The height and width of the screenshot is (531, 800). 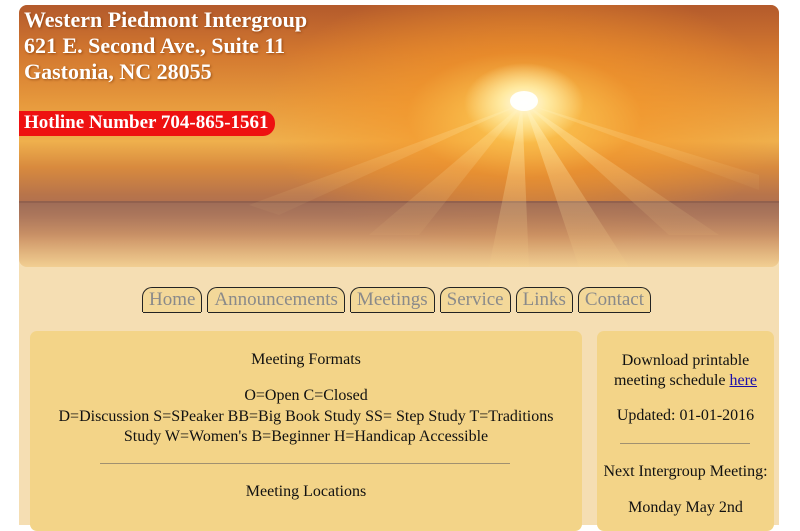 What do you see at coordinates (685, 443) in the screenshot?
I see `sidebar-divider` at bounding box center [685, 443].